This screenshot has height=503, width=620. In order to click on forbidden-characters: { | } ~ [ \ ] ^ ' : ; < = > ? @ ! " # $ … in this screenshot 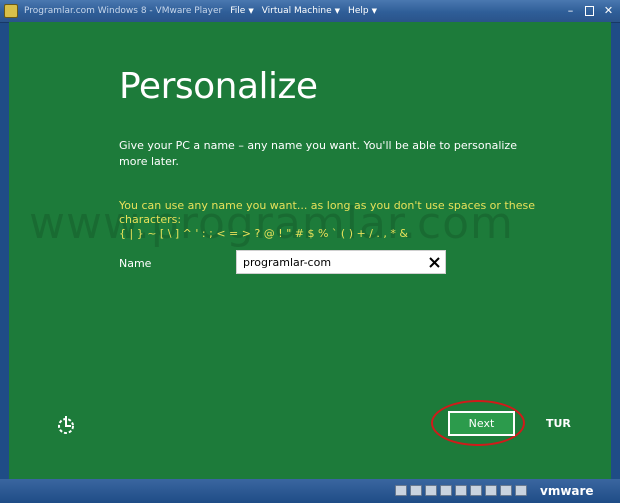, I will do `click(263, 233)`.